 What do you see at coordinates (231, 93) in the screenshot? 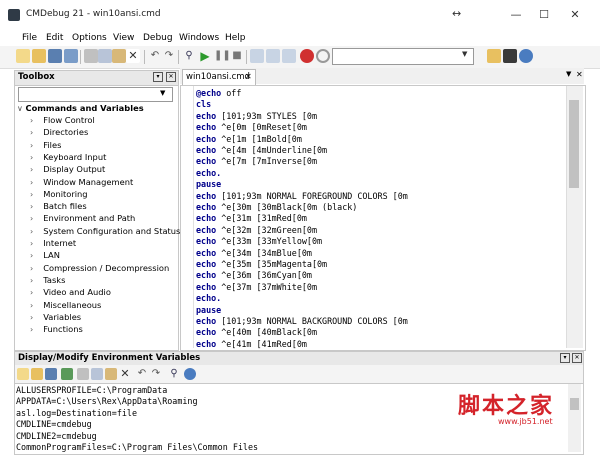
I see `code-text: off` at bounding box center [231, 93].